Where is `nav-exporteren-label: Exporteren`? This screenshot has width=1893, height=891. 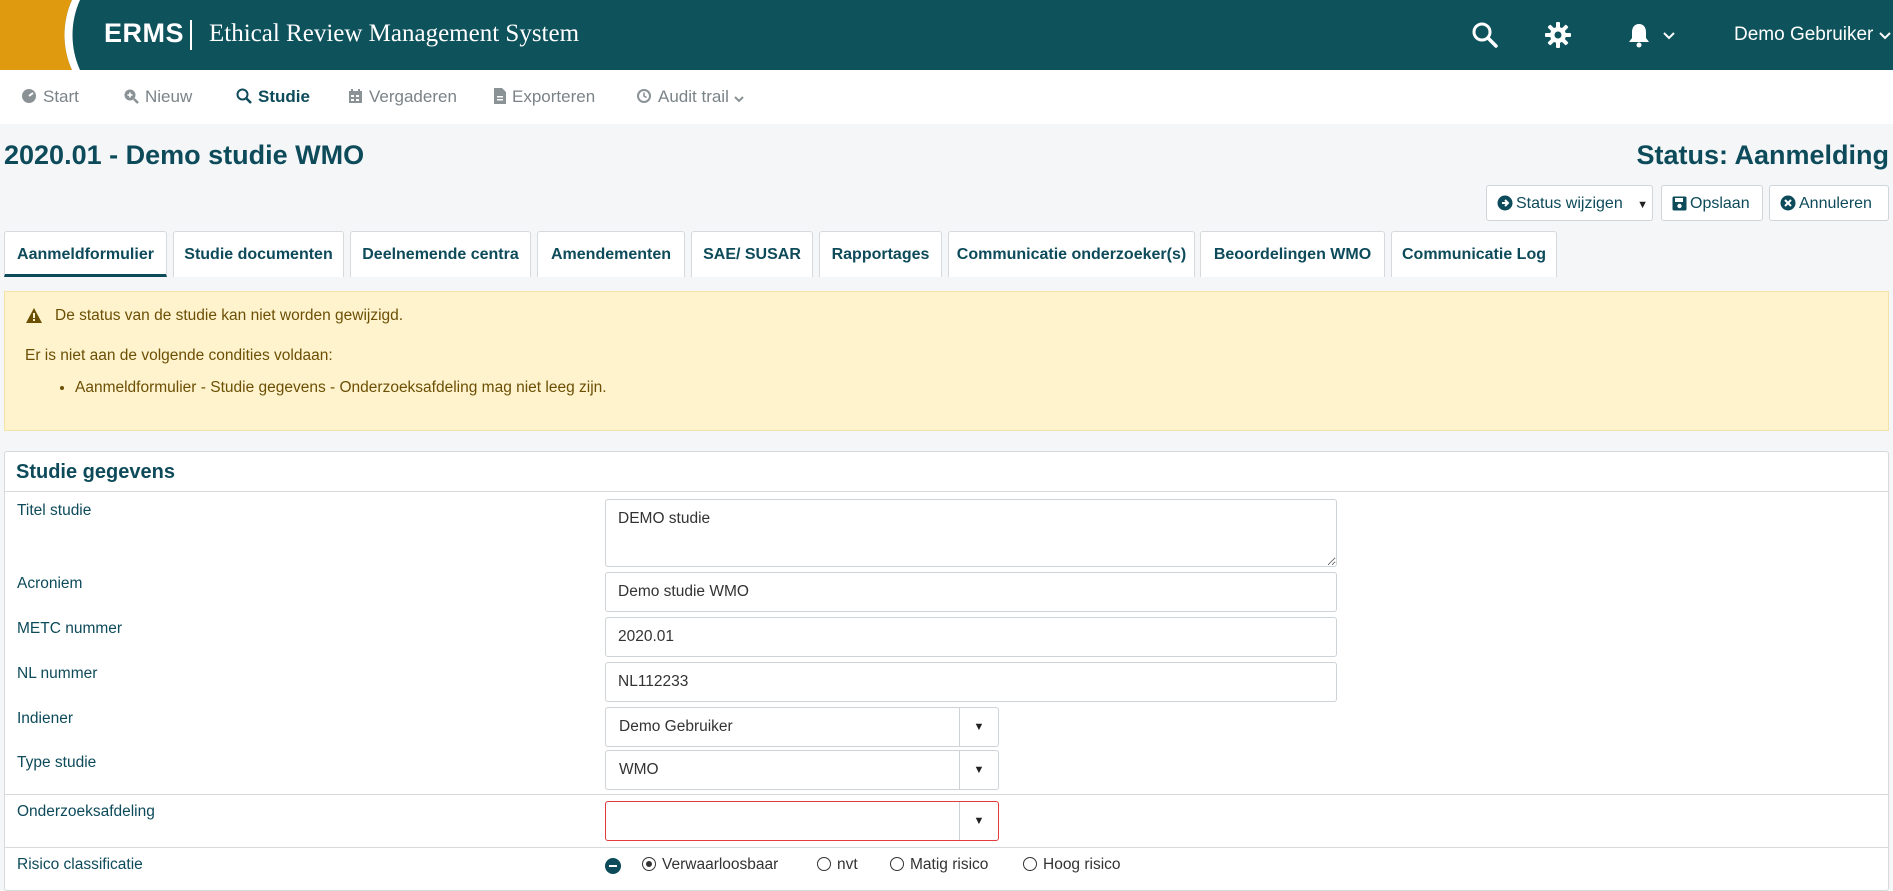
nav-exporteren-label: Exporteren is located at coordinates (554, 96).